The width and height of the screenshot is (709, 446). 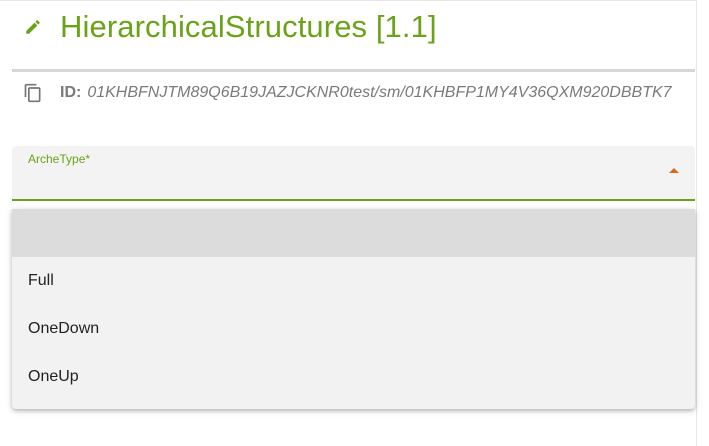 What do you see at coordinates (71, 92) in the screenshot?
I see `id-label: ID:` at bounding box center [71, 92].